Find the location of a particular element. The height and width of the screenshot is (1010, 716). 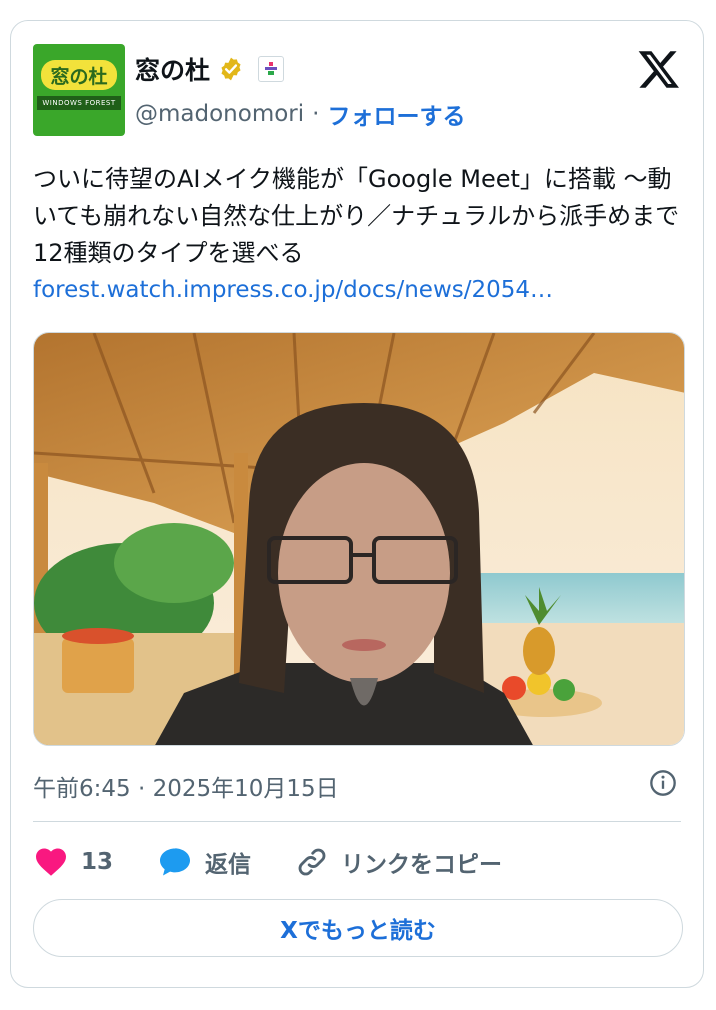

tweet-timestamp: 午前6:45 · 2025年10月15日 is located at coordinates (186, 786).